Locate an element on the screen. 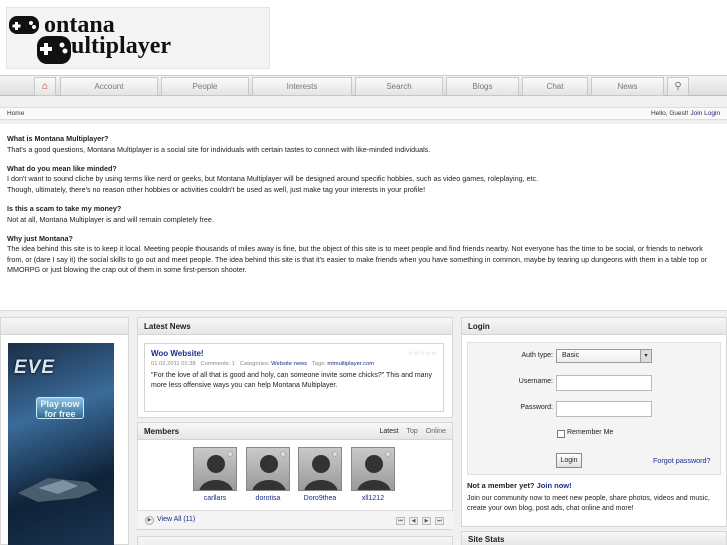 The height and width of the screenshot is (545, 727). member-card: dorotisa is located at coordinates (268, 474).